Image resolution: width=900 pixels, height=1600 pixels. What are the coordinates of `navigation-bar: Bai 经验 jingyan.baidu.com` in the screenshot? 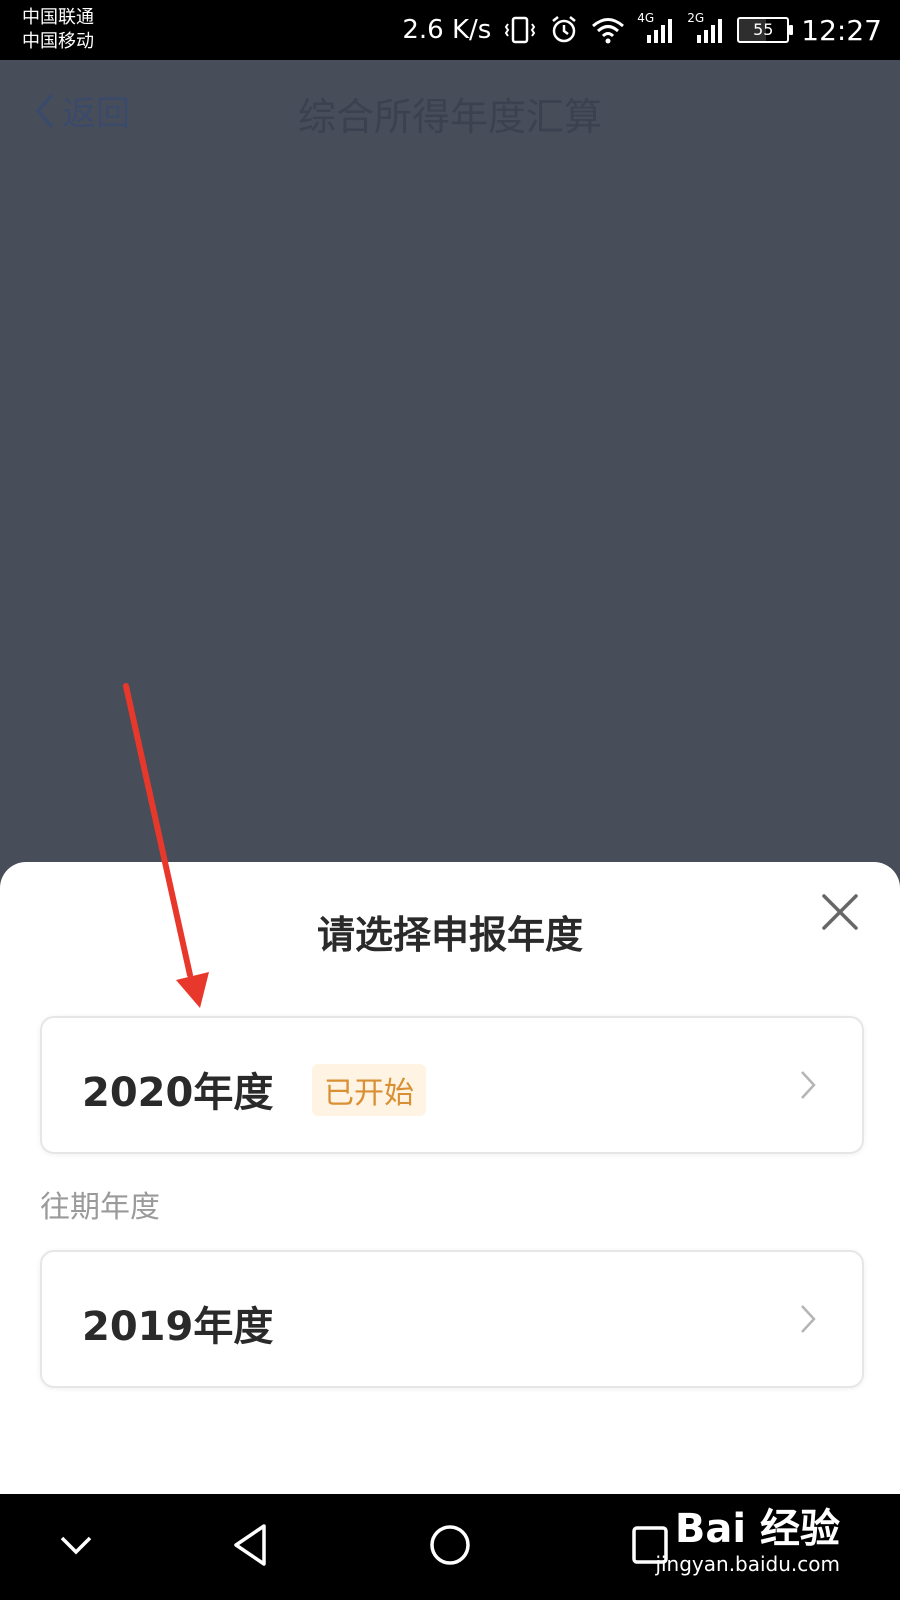 It's located at (450, 1547).